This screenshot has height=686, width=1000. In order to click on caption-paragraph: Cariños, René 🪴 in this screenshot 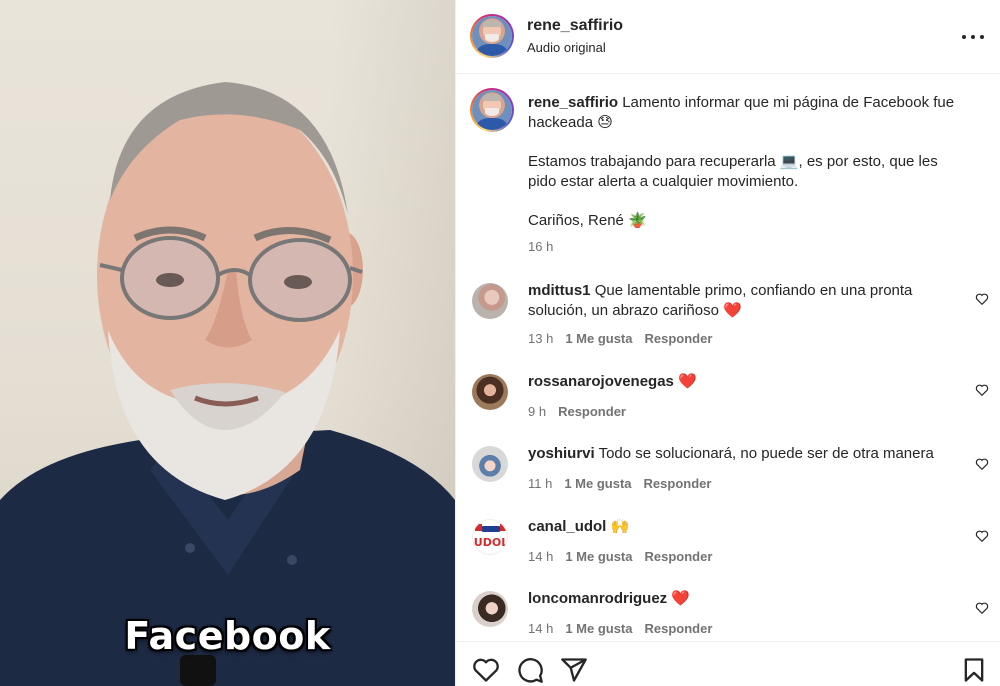, I will do `click(587, 220)`.